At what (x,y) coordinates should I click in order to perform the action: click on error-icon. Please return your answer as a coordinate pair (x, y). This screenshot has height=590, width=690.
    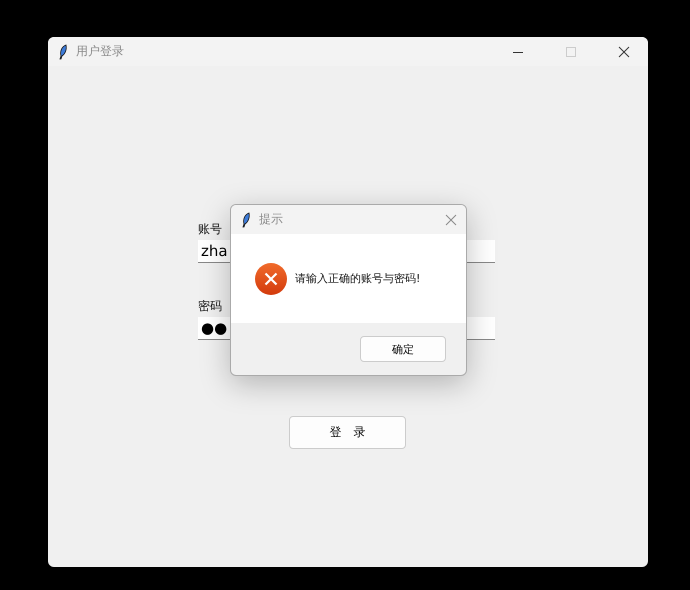
    Looking at the image, I should click on (271, 278).